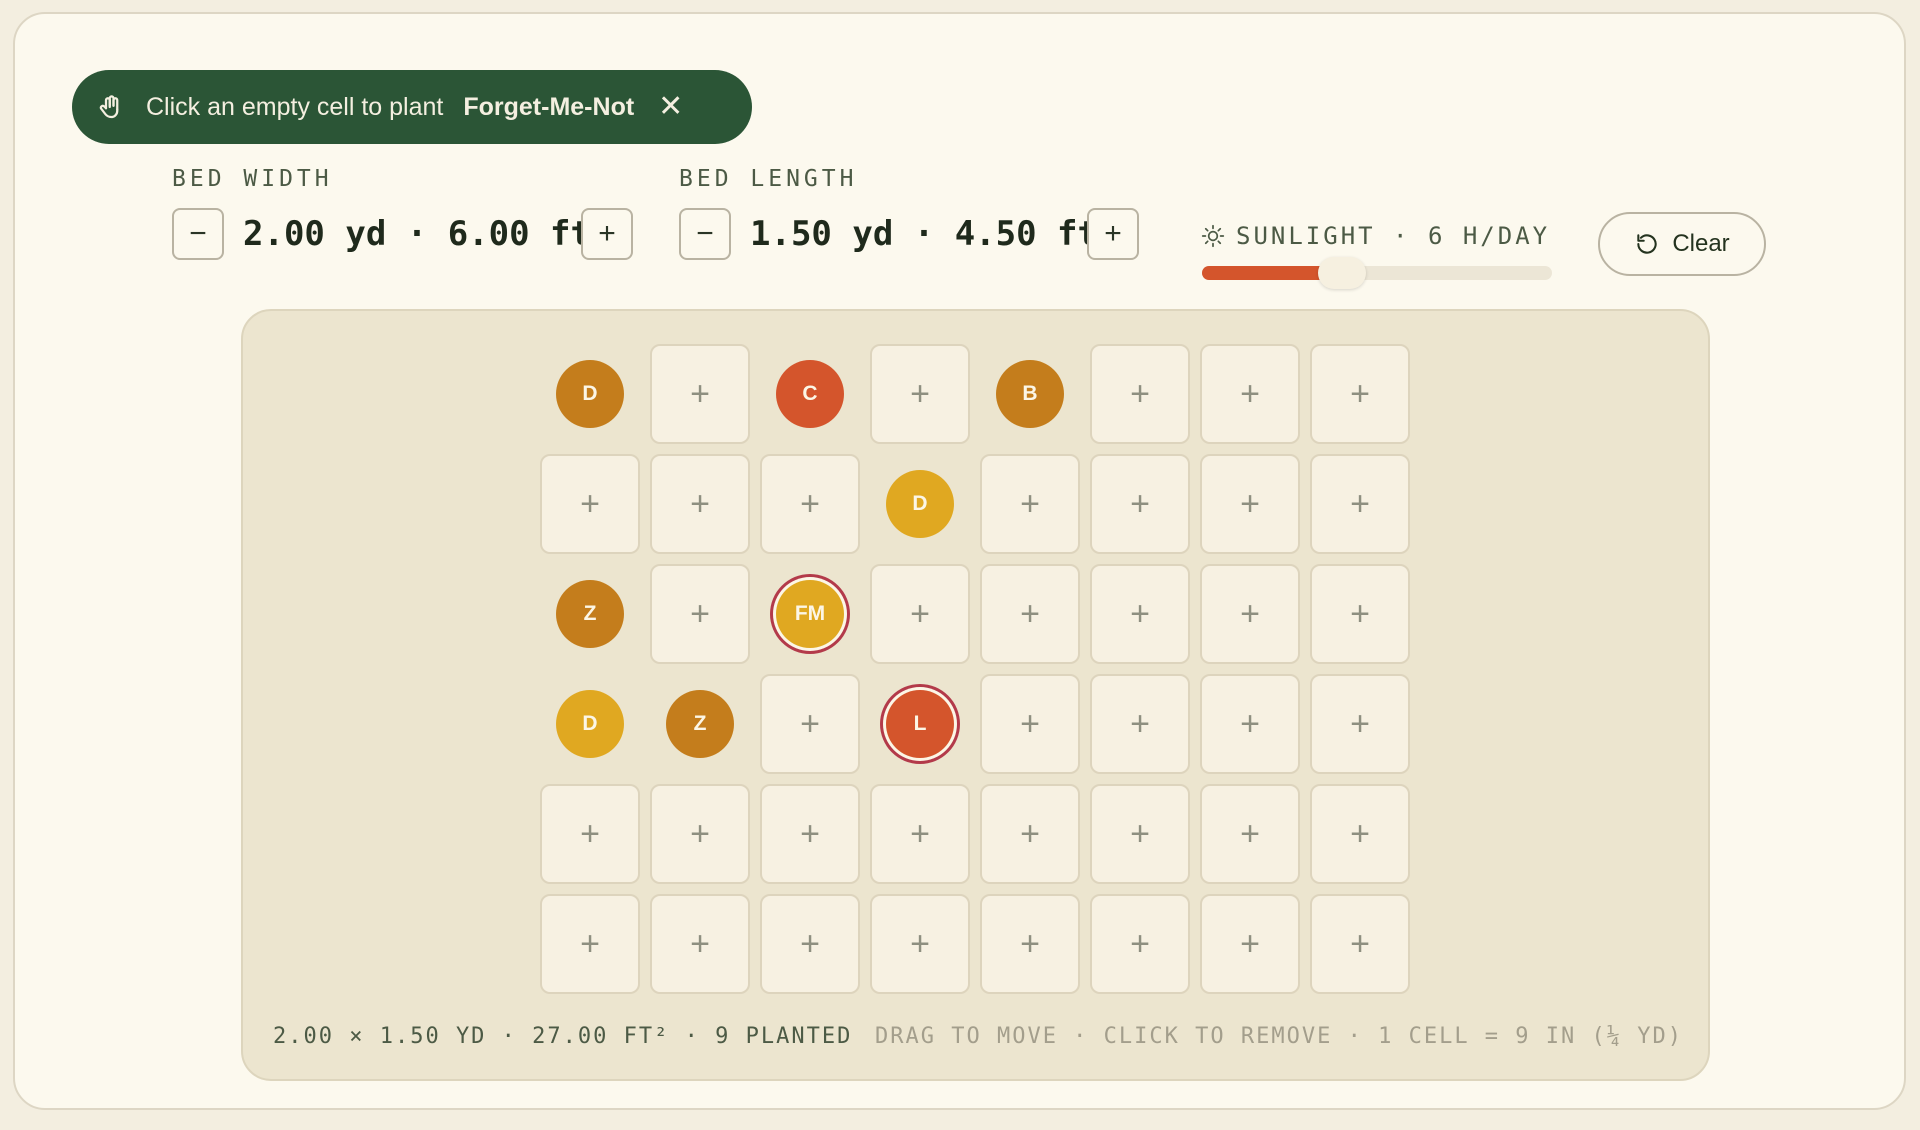 This screenshot has height=1130, width=1920. Describe the element at coordinates (1647, 244) in the screenshot. I see `reset-icon` at that location.